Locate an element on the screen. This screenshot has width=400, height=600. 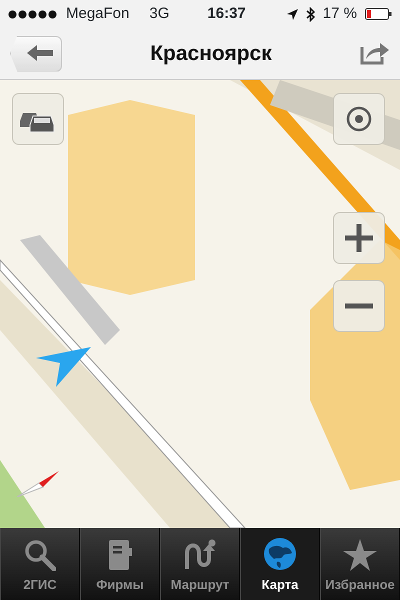
plus-icon is located at coordinates (359, 238).